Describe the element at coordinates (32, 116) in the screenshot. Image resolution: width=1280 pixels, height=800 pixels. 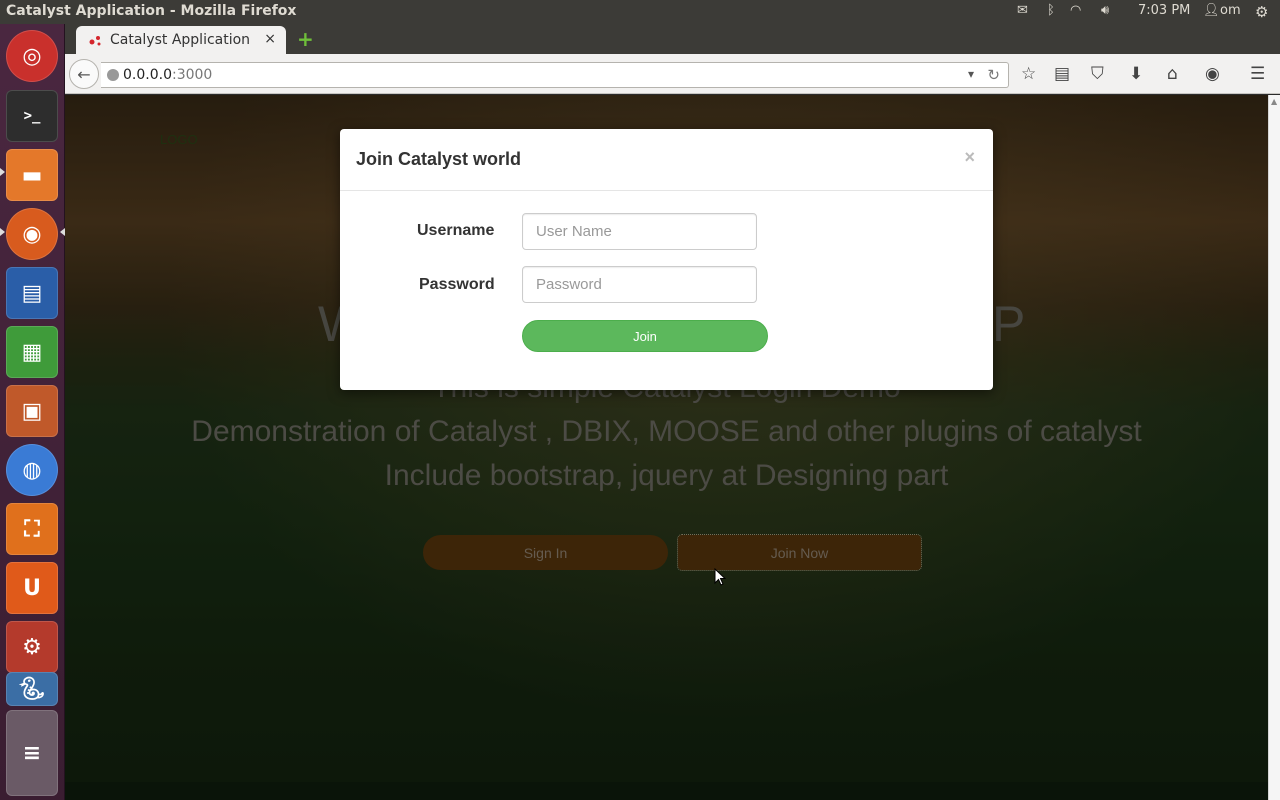
I see `terminal-icon: >_` at that location.